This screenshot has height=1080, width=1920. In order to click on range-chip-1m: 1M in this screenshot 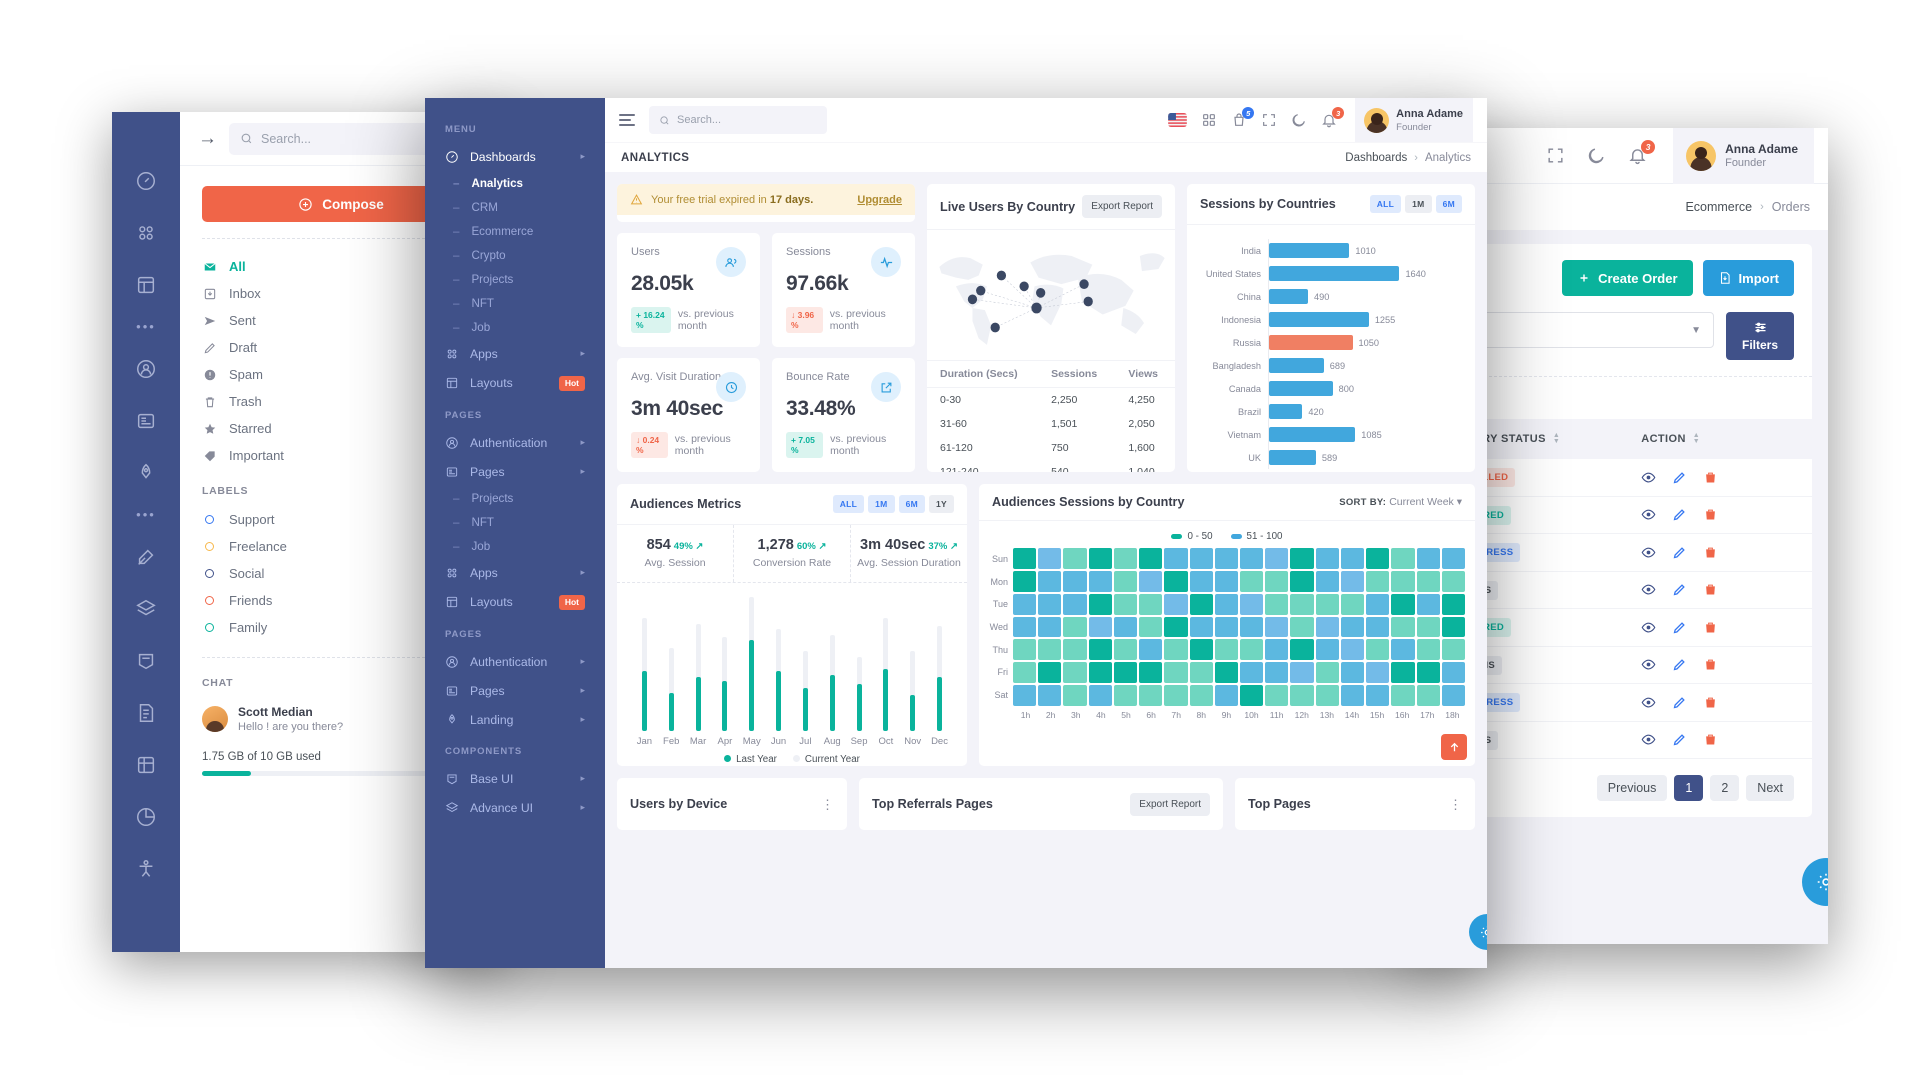, I will do `click(1418, 204)`.